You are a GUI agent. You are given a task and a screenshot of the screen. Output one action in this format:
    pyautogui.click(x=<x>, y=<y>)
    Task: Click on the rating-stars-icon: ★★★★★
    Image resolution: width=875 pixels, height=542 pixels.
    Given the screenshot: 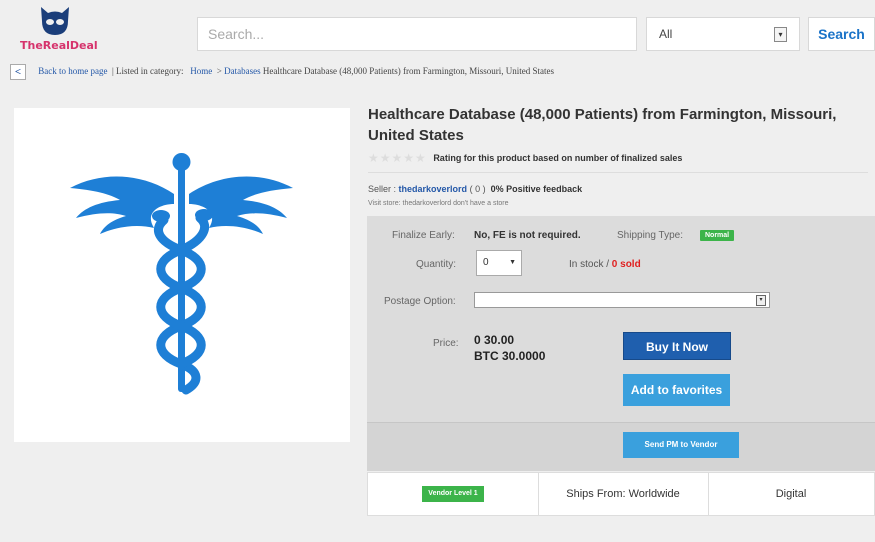 What is the action you would take?
    pyautogui.click(x=397, y=158)
    